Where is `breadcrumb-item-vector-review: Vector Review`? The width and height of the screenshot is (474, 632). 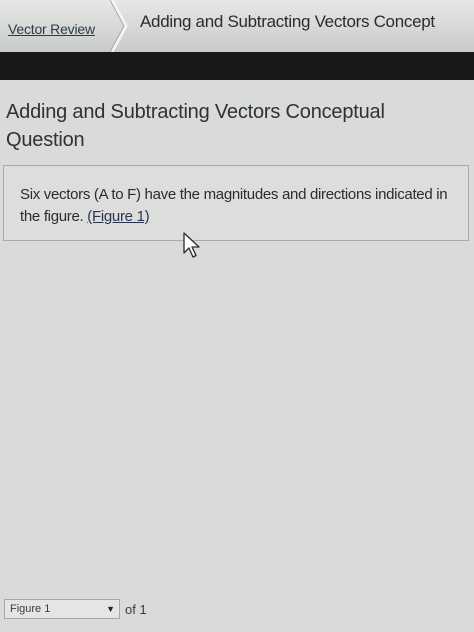
breadcrumb-item-vector-review: Vector Review is located at coordinates (61, 26).